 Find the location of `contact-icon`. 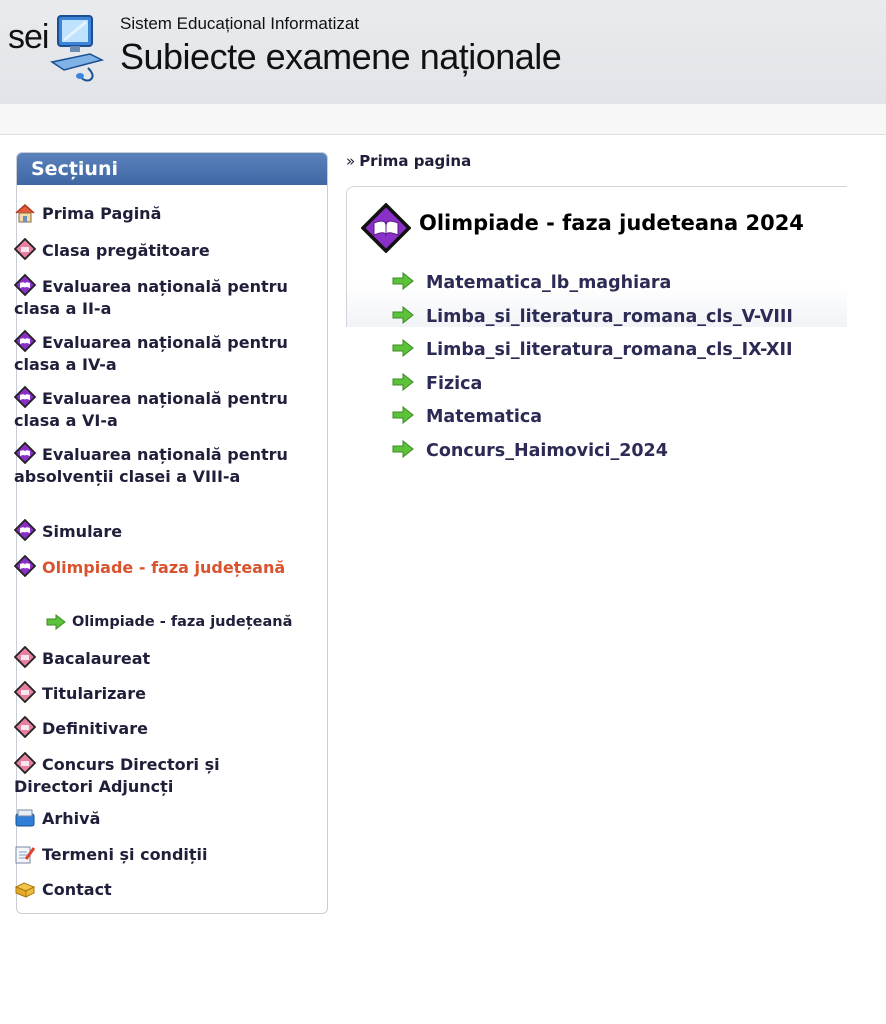

contact-icon is located at coordinates (25, 890).